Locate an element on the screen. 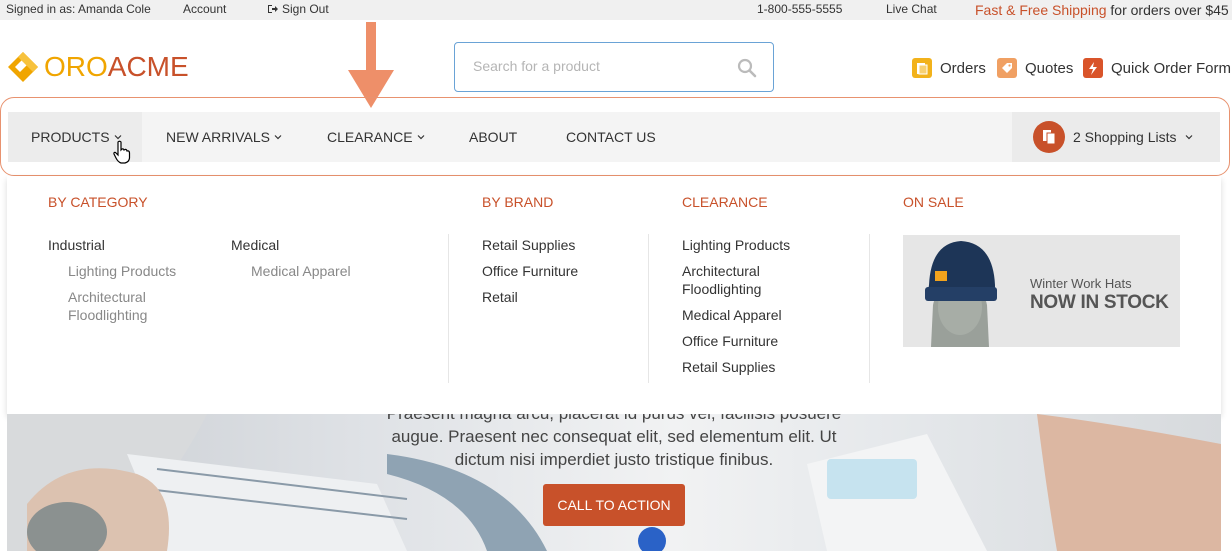  search-box is located at coordinates (614, 67).